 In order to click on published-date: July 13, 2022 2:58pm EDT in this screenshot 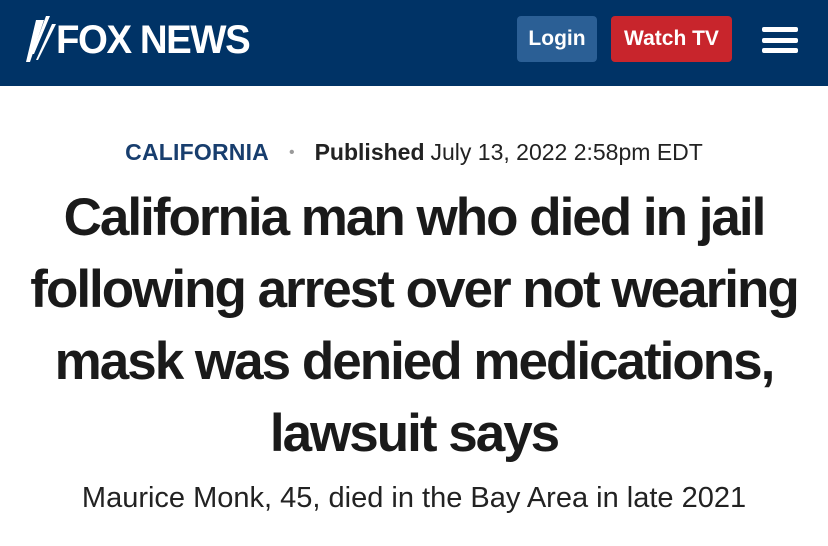, I will do `click(566, 151)`.